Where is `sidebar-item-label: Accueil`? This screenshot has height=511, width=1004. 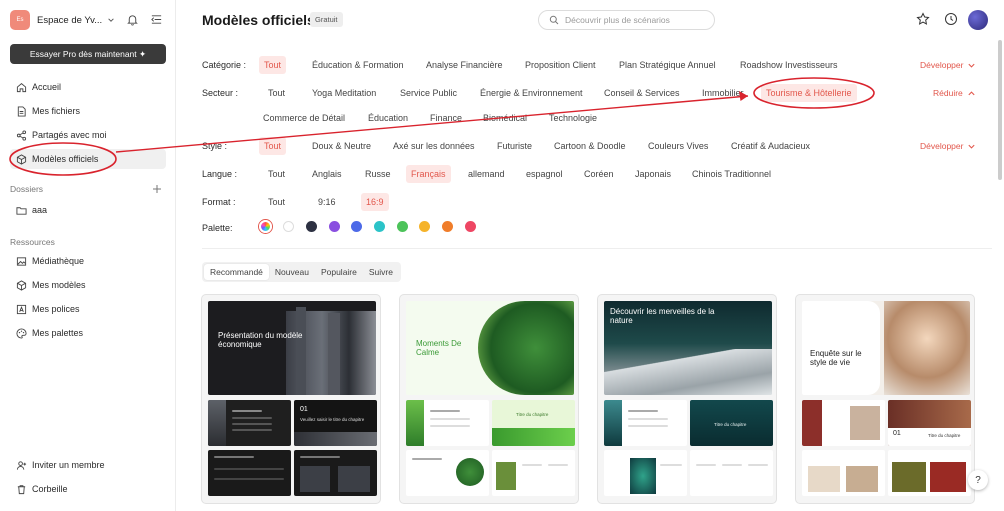 sidebar-item-label: Accueil is located at coordinates (47, 87).